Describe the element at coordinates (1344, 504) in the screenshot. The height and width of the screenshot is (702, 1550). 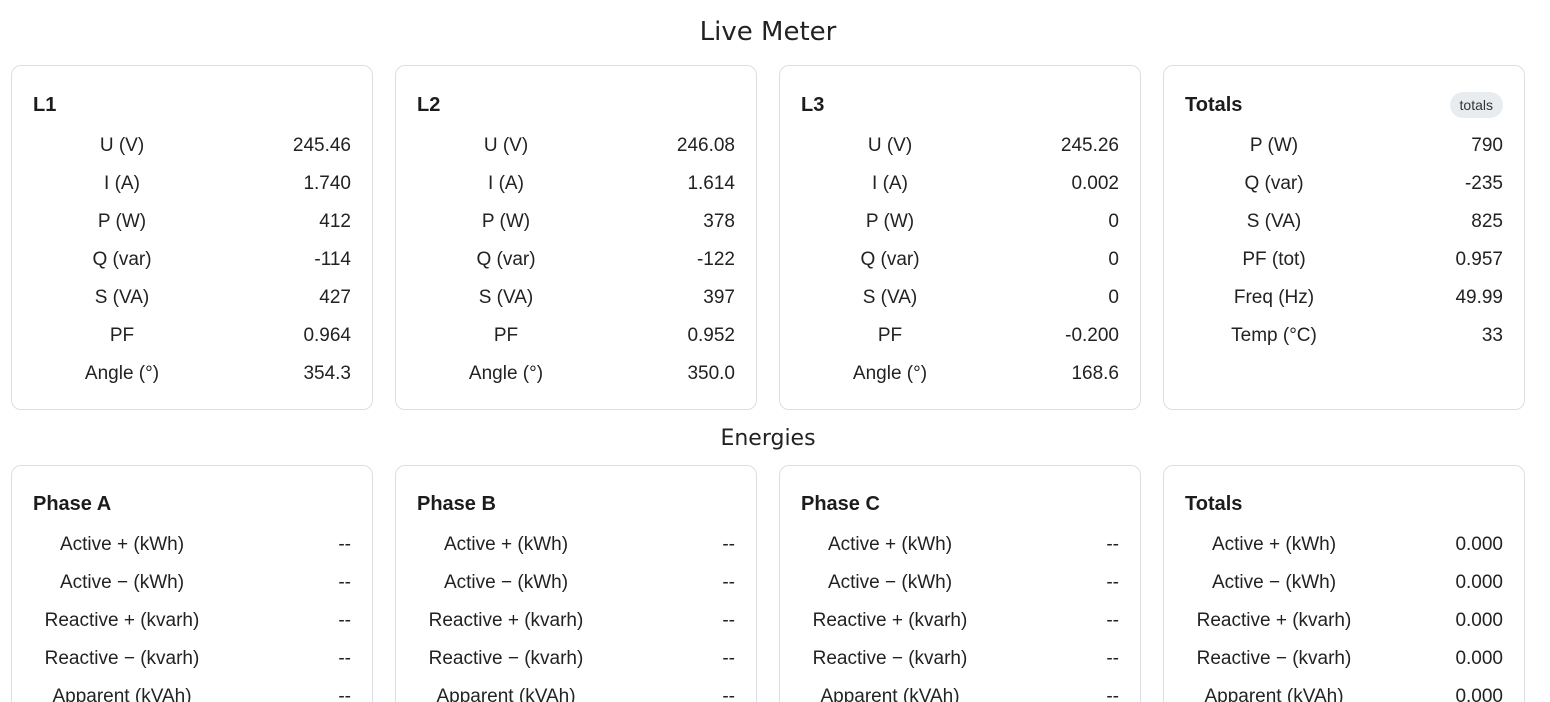
I see `card-header: Totals` at that location.